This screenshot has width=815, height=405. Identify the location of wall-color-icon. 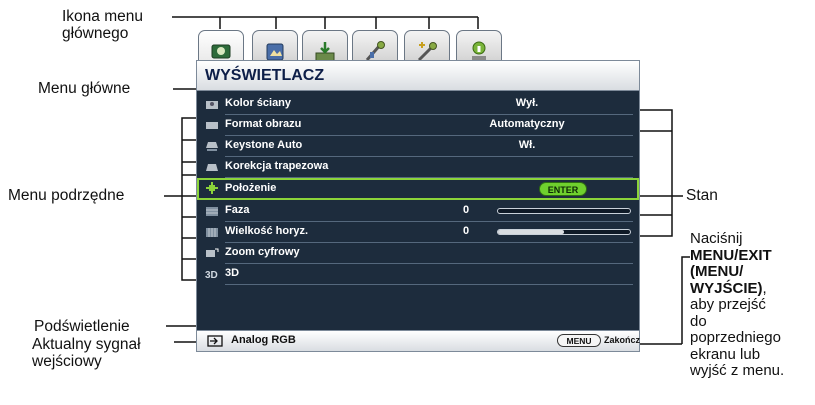
(212, 105).